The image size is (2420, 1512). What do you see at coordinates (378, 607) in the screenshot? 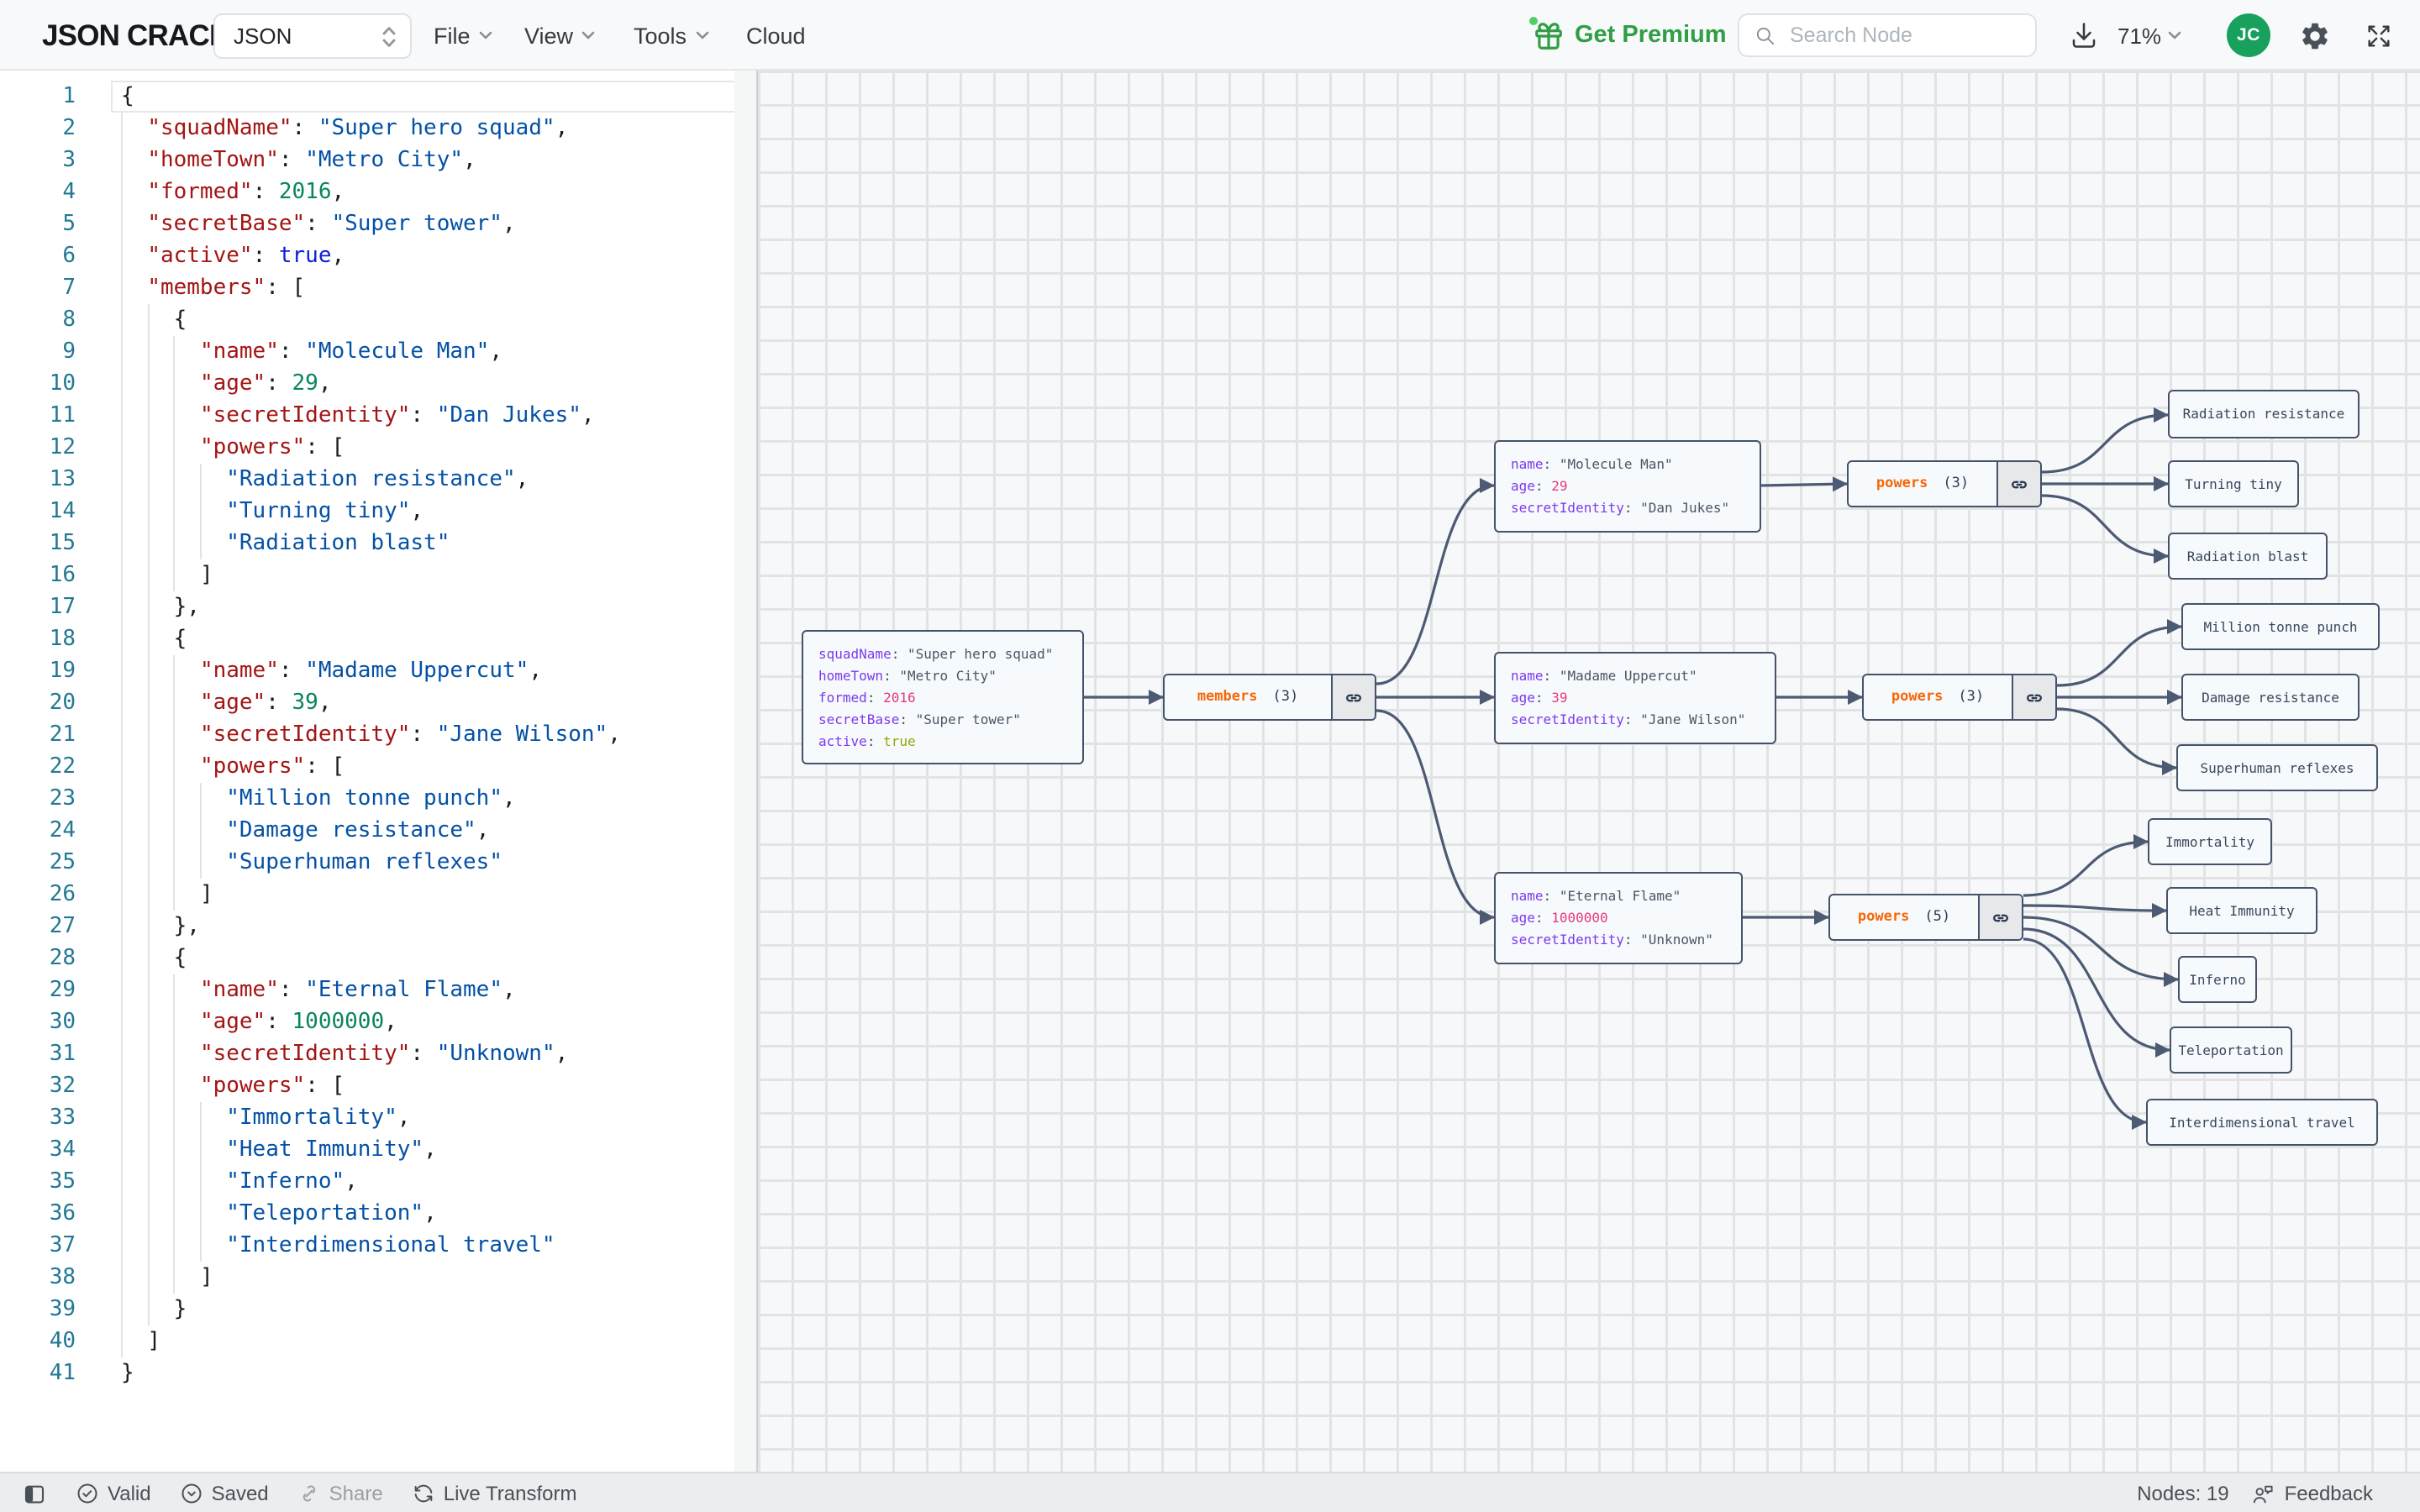
I see `editor-line: 17 },` at bounding box center [378, 607].